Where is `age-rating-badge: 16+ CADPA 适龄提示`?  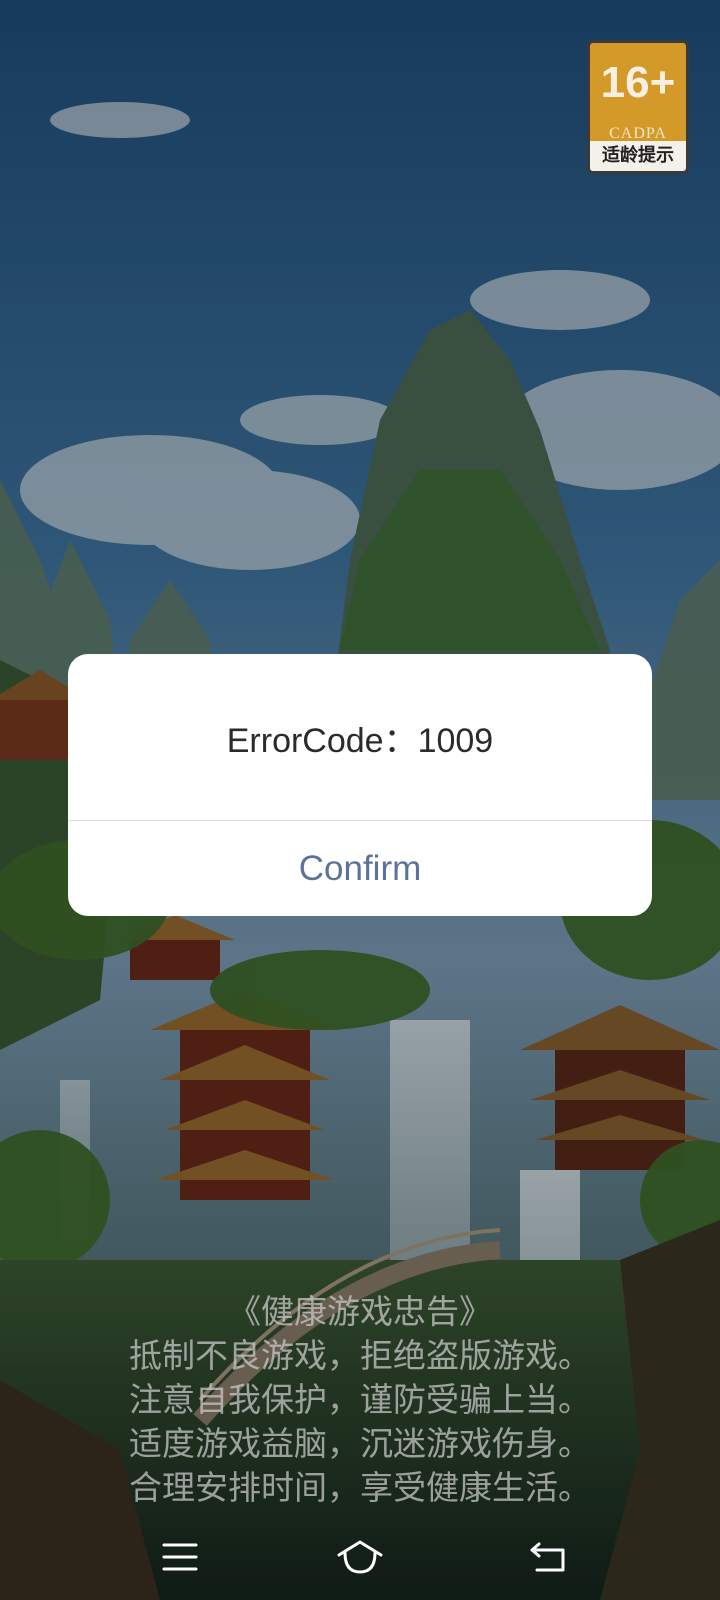
age-rating-badge: 16+ CADPA 适龄提示 is located at coordinates (638, 107).